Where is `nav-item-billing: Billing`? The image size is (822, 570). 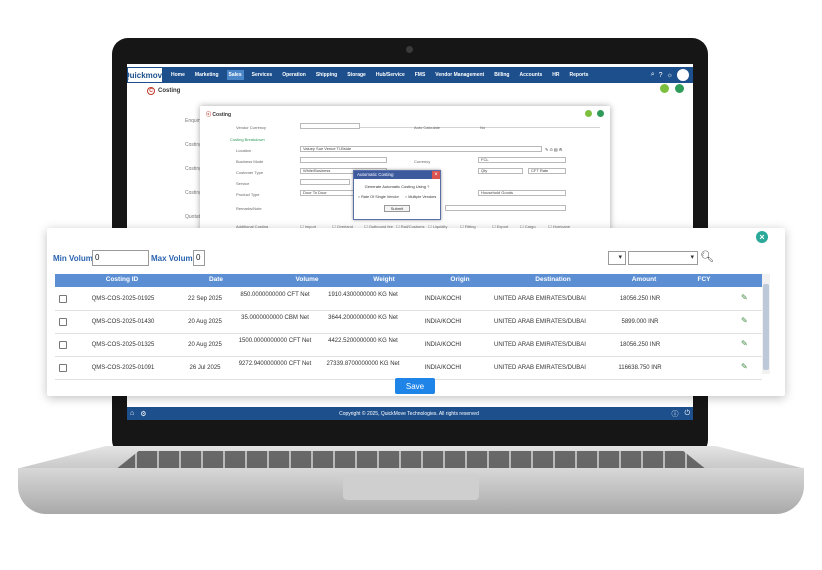
nav-item-billing: Billing is located at coordinates (501, 75).